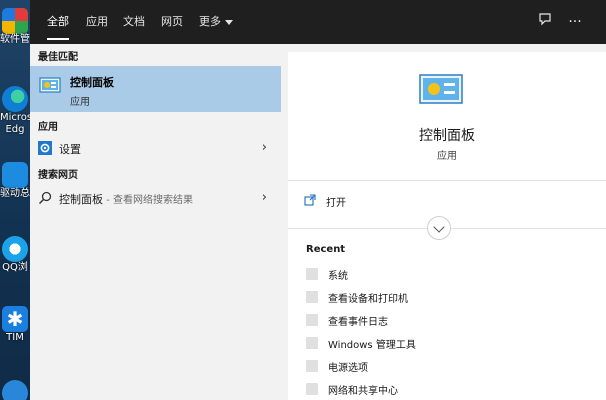 This screenshot has height=400, width=606. I want to click on recent-item: 网络和共享中心, so click(447, 389).